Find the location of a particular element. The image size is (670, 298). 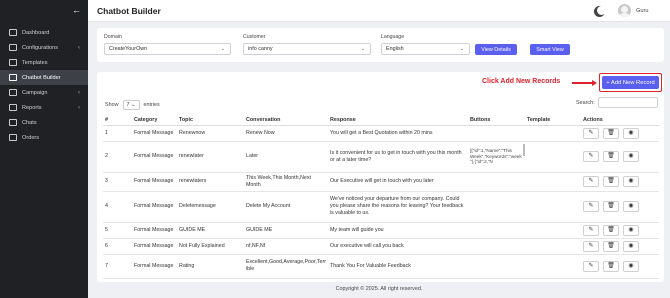

show-entries: Show 7 ⌄ entries is located at coordinates (132, 105).